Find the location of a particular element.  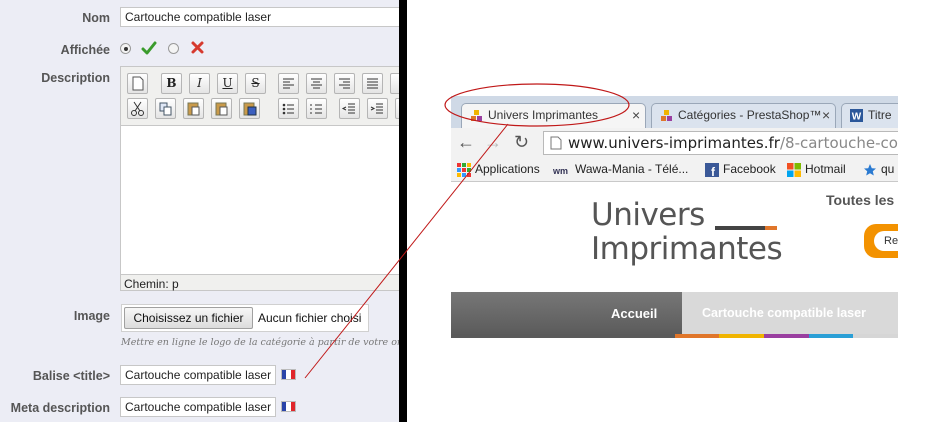

wawa-icon: wm is located at coordinates (560, 171).